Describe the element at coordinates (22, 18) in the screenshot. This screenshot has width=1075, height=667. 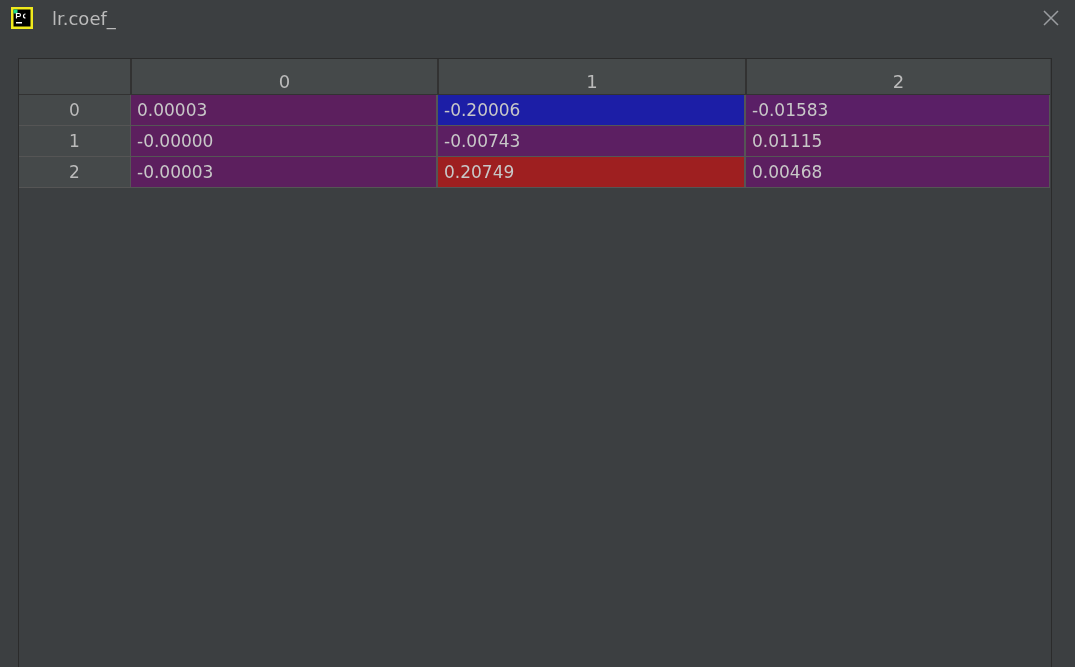
I see `app-logo-icon` at that location.